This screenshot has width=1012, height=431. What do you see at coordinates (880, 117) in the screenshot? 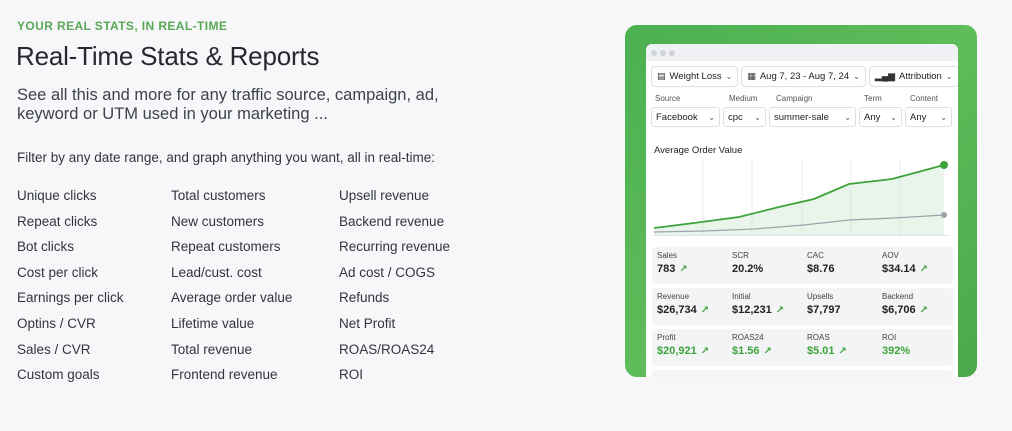
I see `term-select: Any ⌄` at bounding box center [880, 117].